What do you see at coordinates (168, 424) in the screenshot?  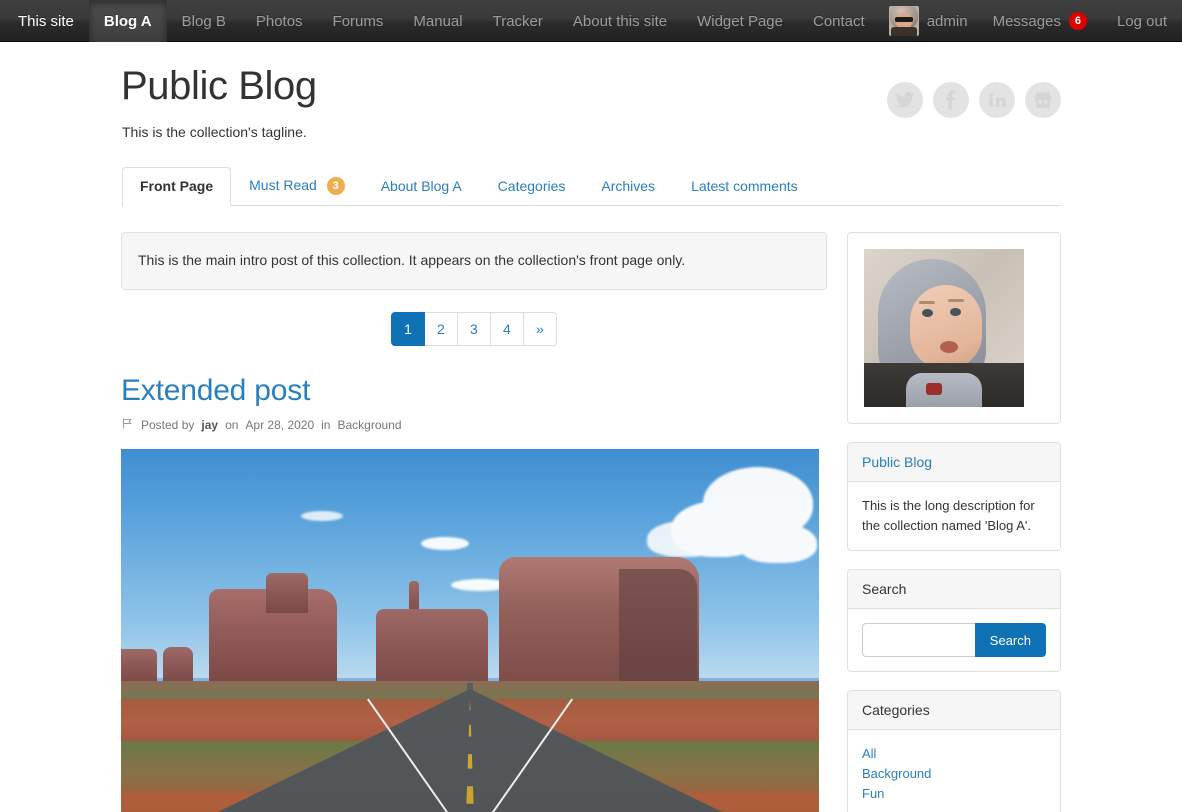 I see `post-meta-posted-by: Posted by` at bounding box center [168, 424].